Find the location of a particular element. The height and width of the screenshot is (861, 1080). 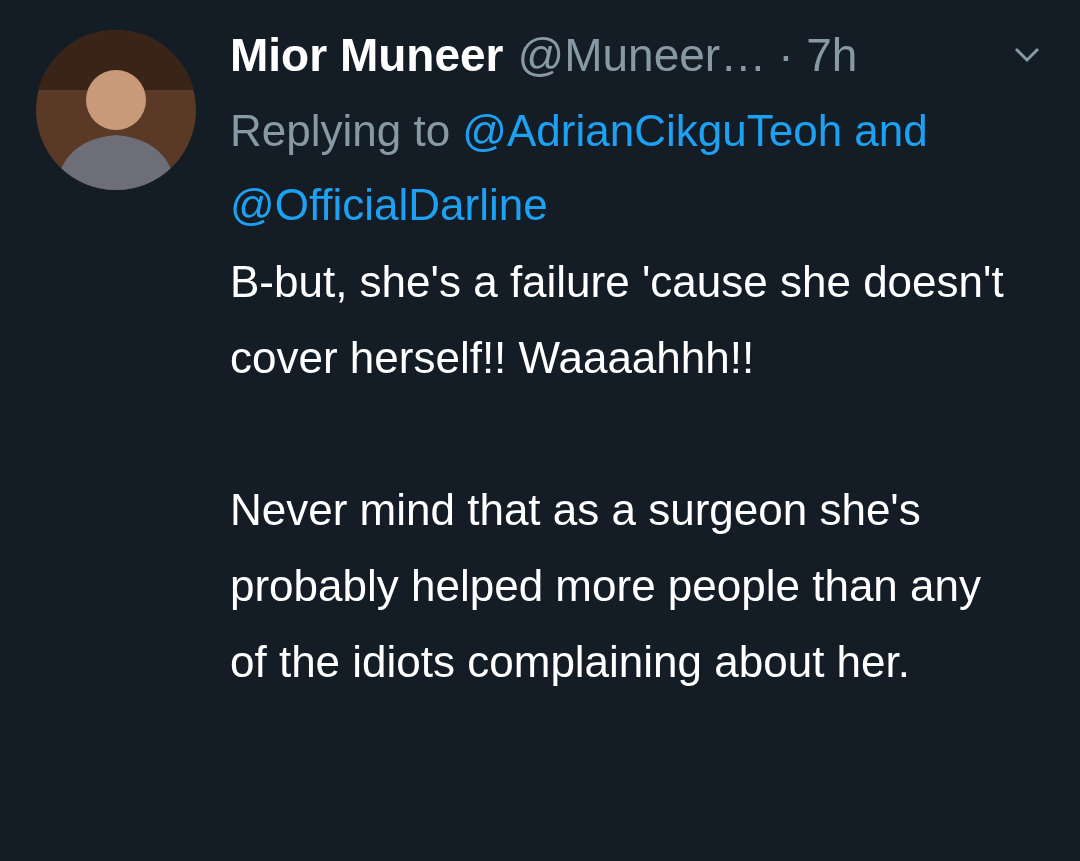

author-name: Mior Muneer is located at coordinates (367, 55).